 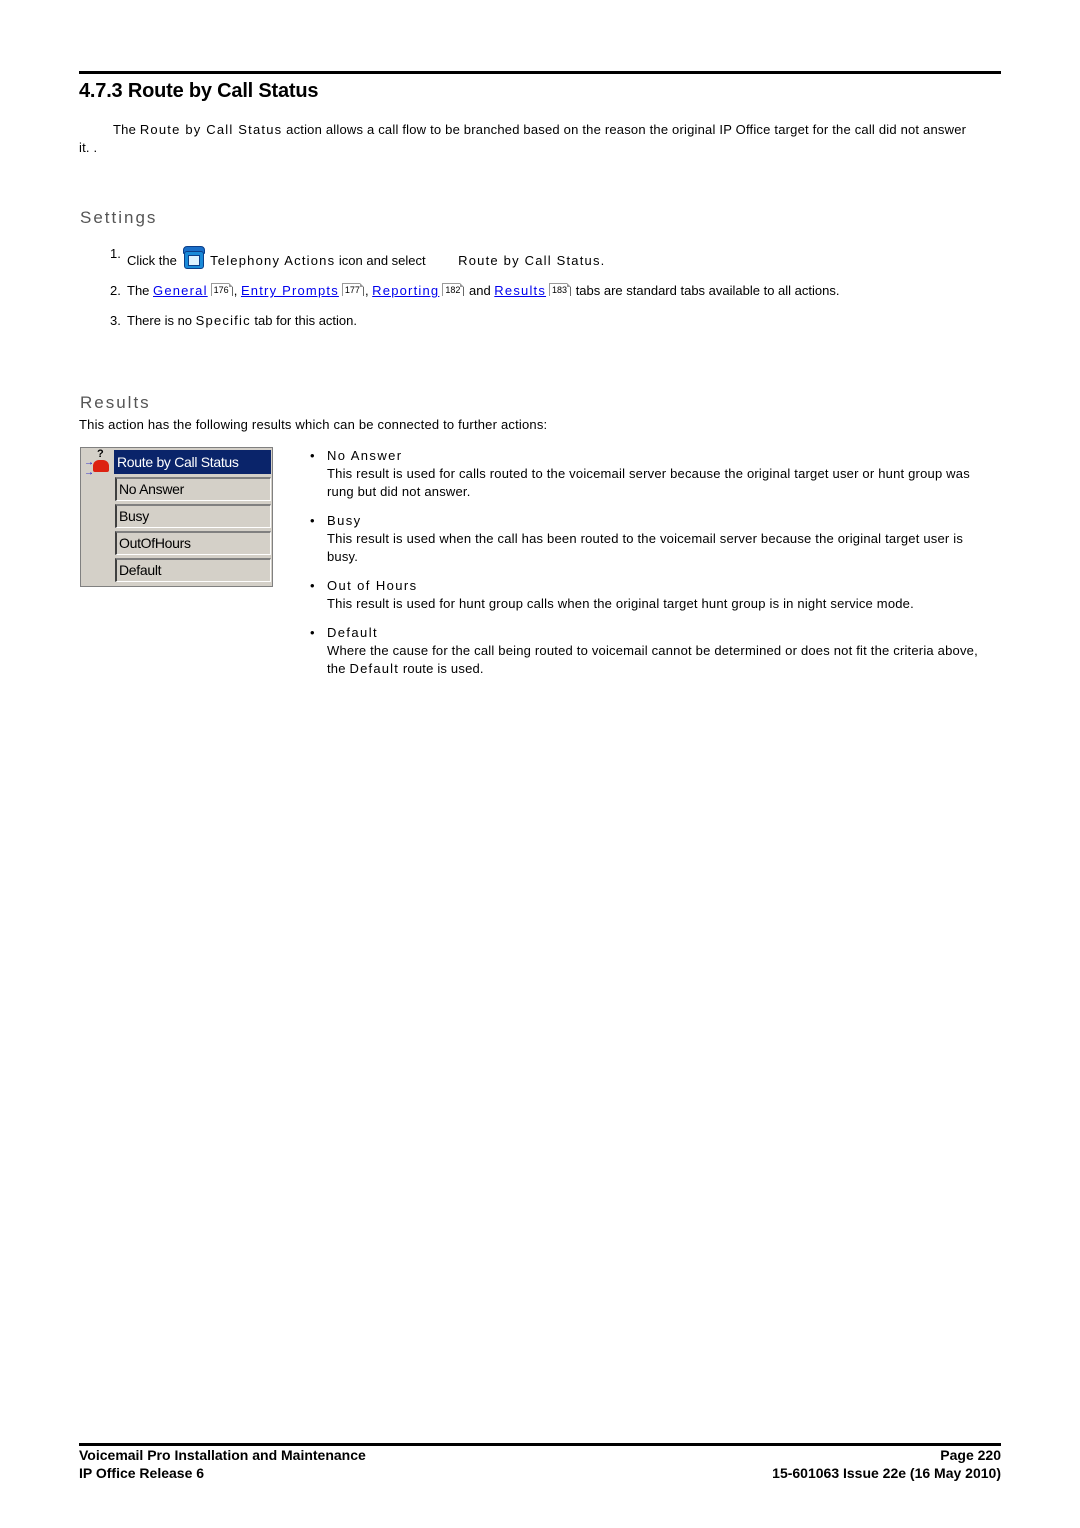 I want to click on results-heading: Results, so click(x=115, y=402).